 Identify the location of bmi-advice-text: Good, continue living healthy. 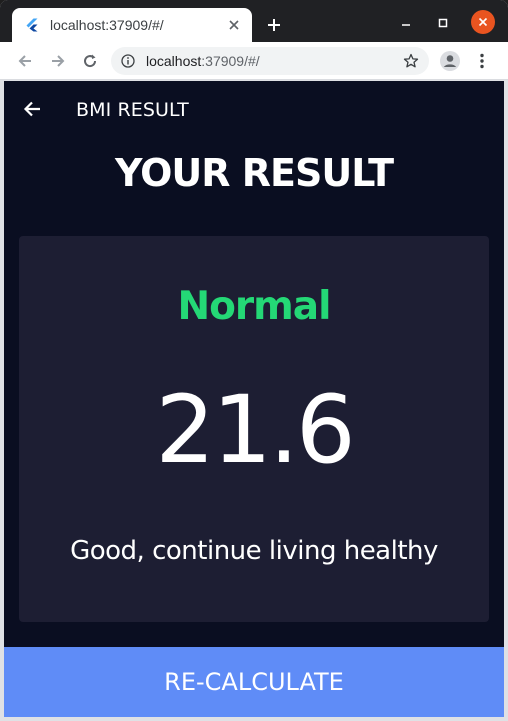
(254, 551).